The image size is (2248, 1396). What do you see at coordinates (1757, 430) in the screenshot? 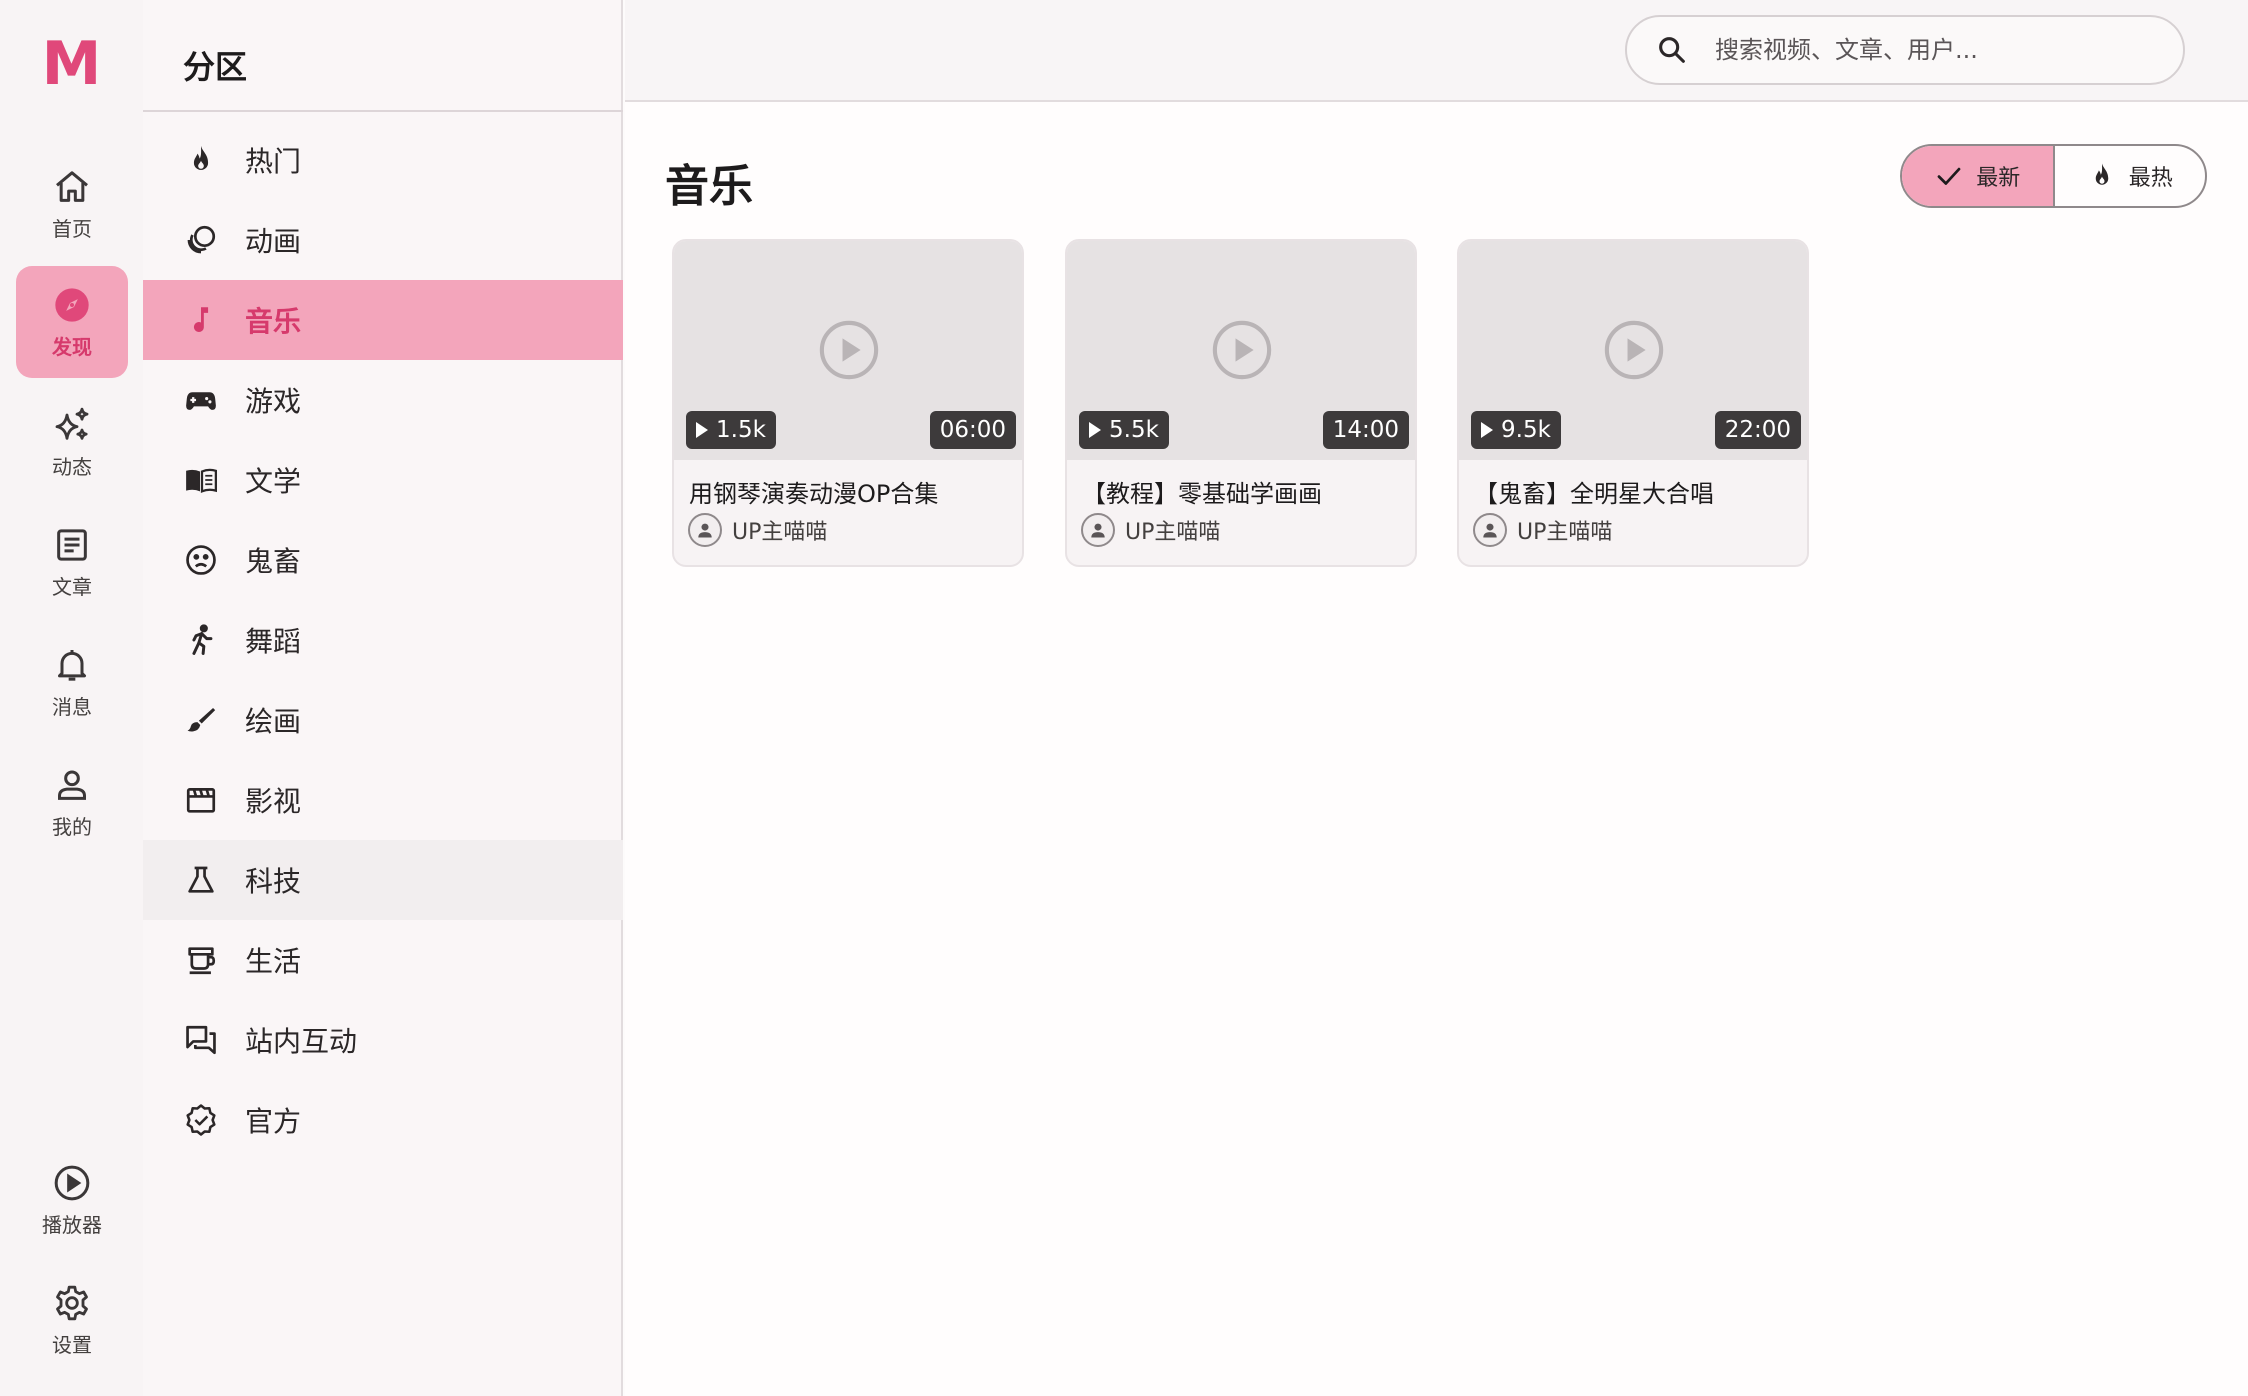
I see `duration-badge: 22:00` at bounding box center [1757, 430].